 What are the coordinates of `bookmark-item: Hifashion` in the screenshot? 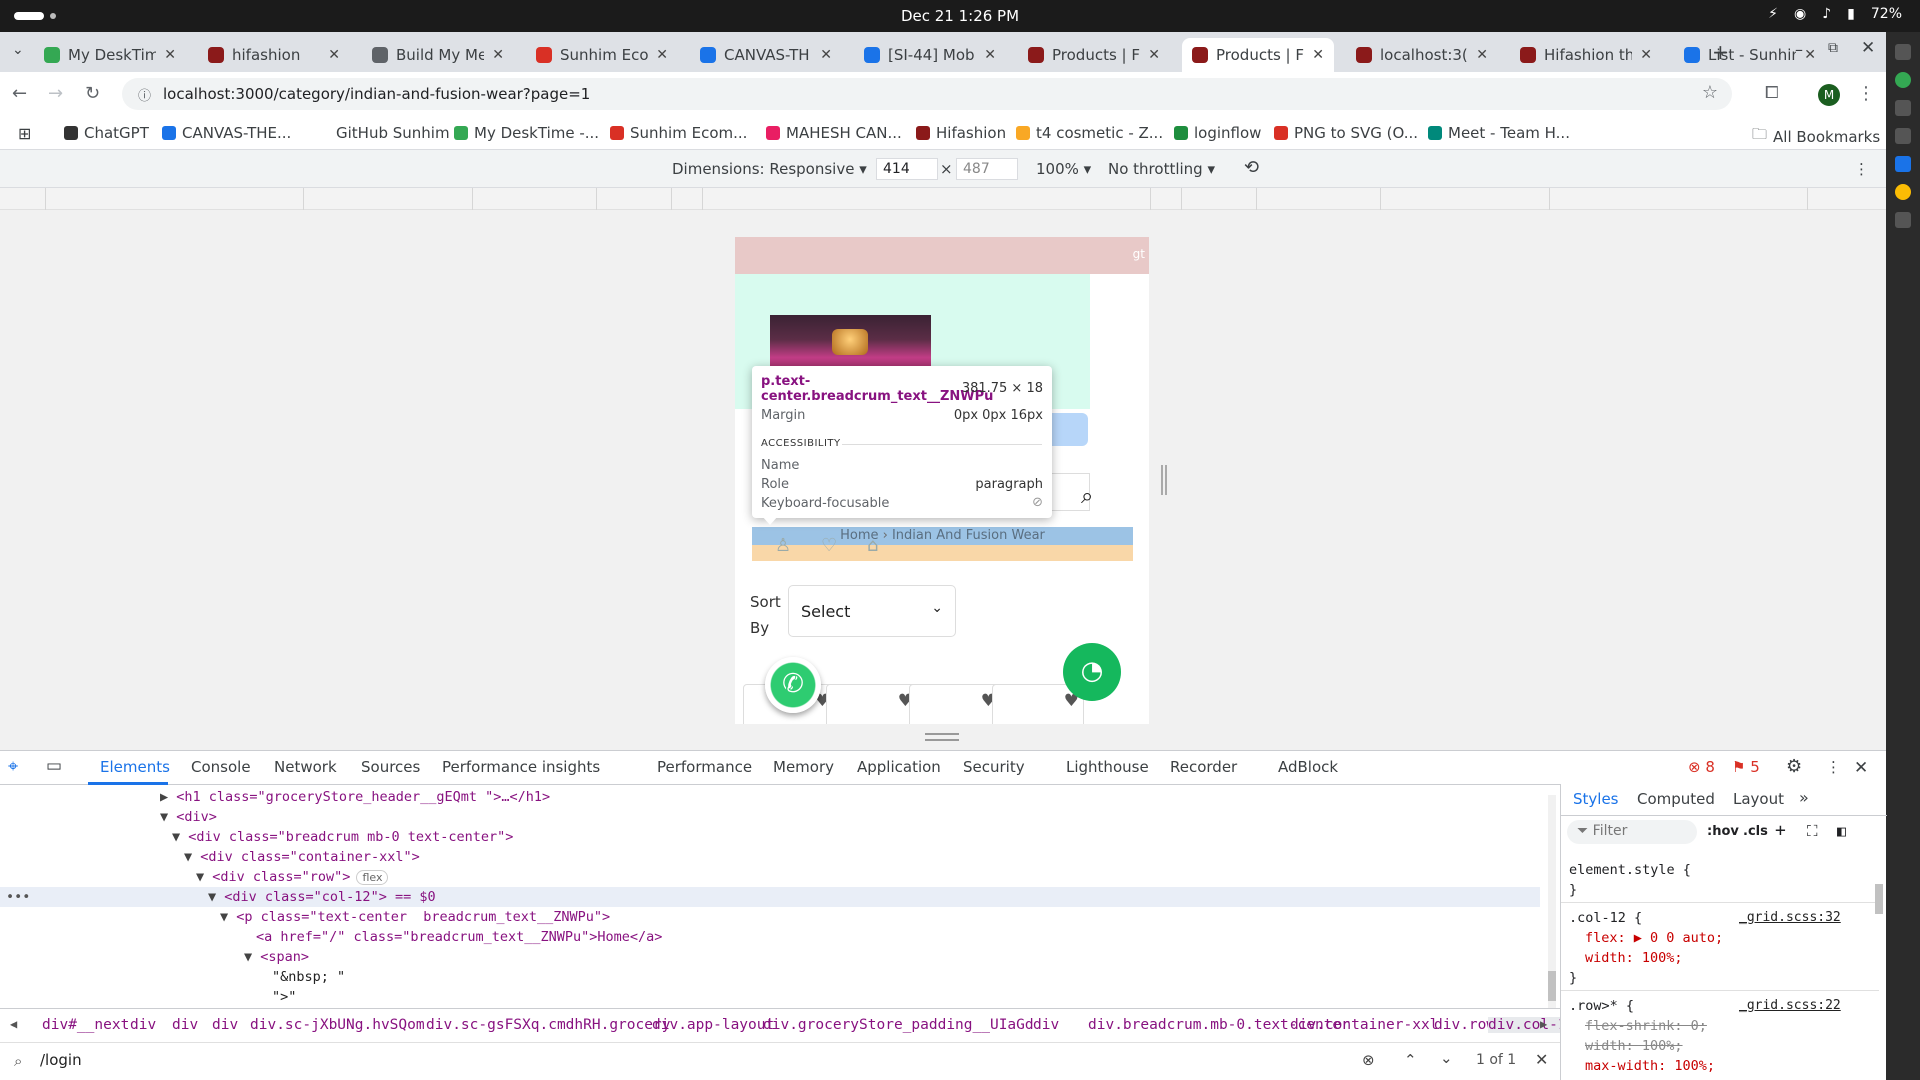 It's located at (961, 133).